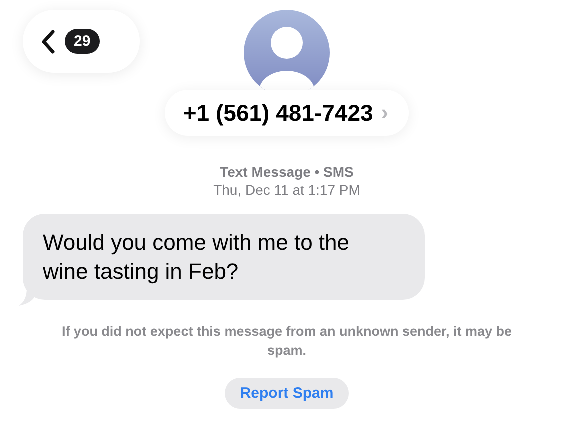 The height and width of the screenshot is (432, 574). What do you see at coordinates (48, 42) in the screenshot?
I see `back-icon` at bounding box center [48, 42].